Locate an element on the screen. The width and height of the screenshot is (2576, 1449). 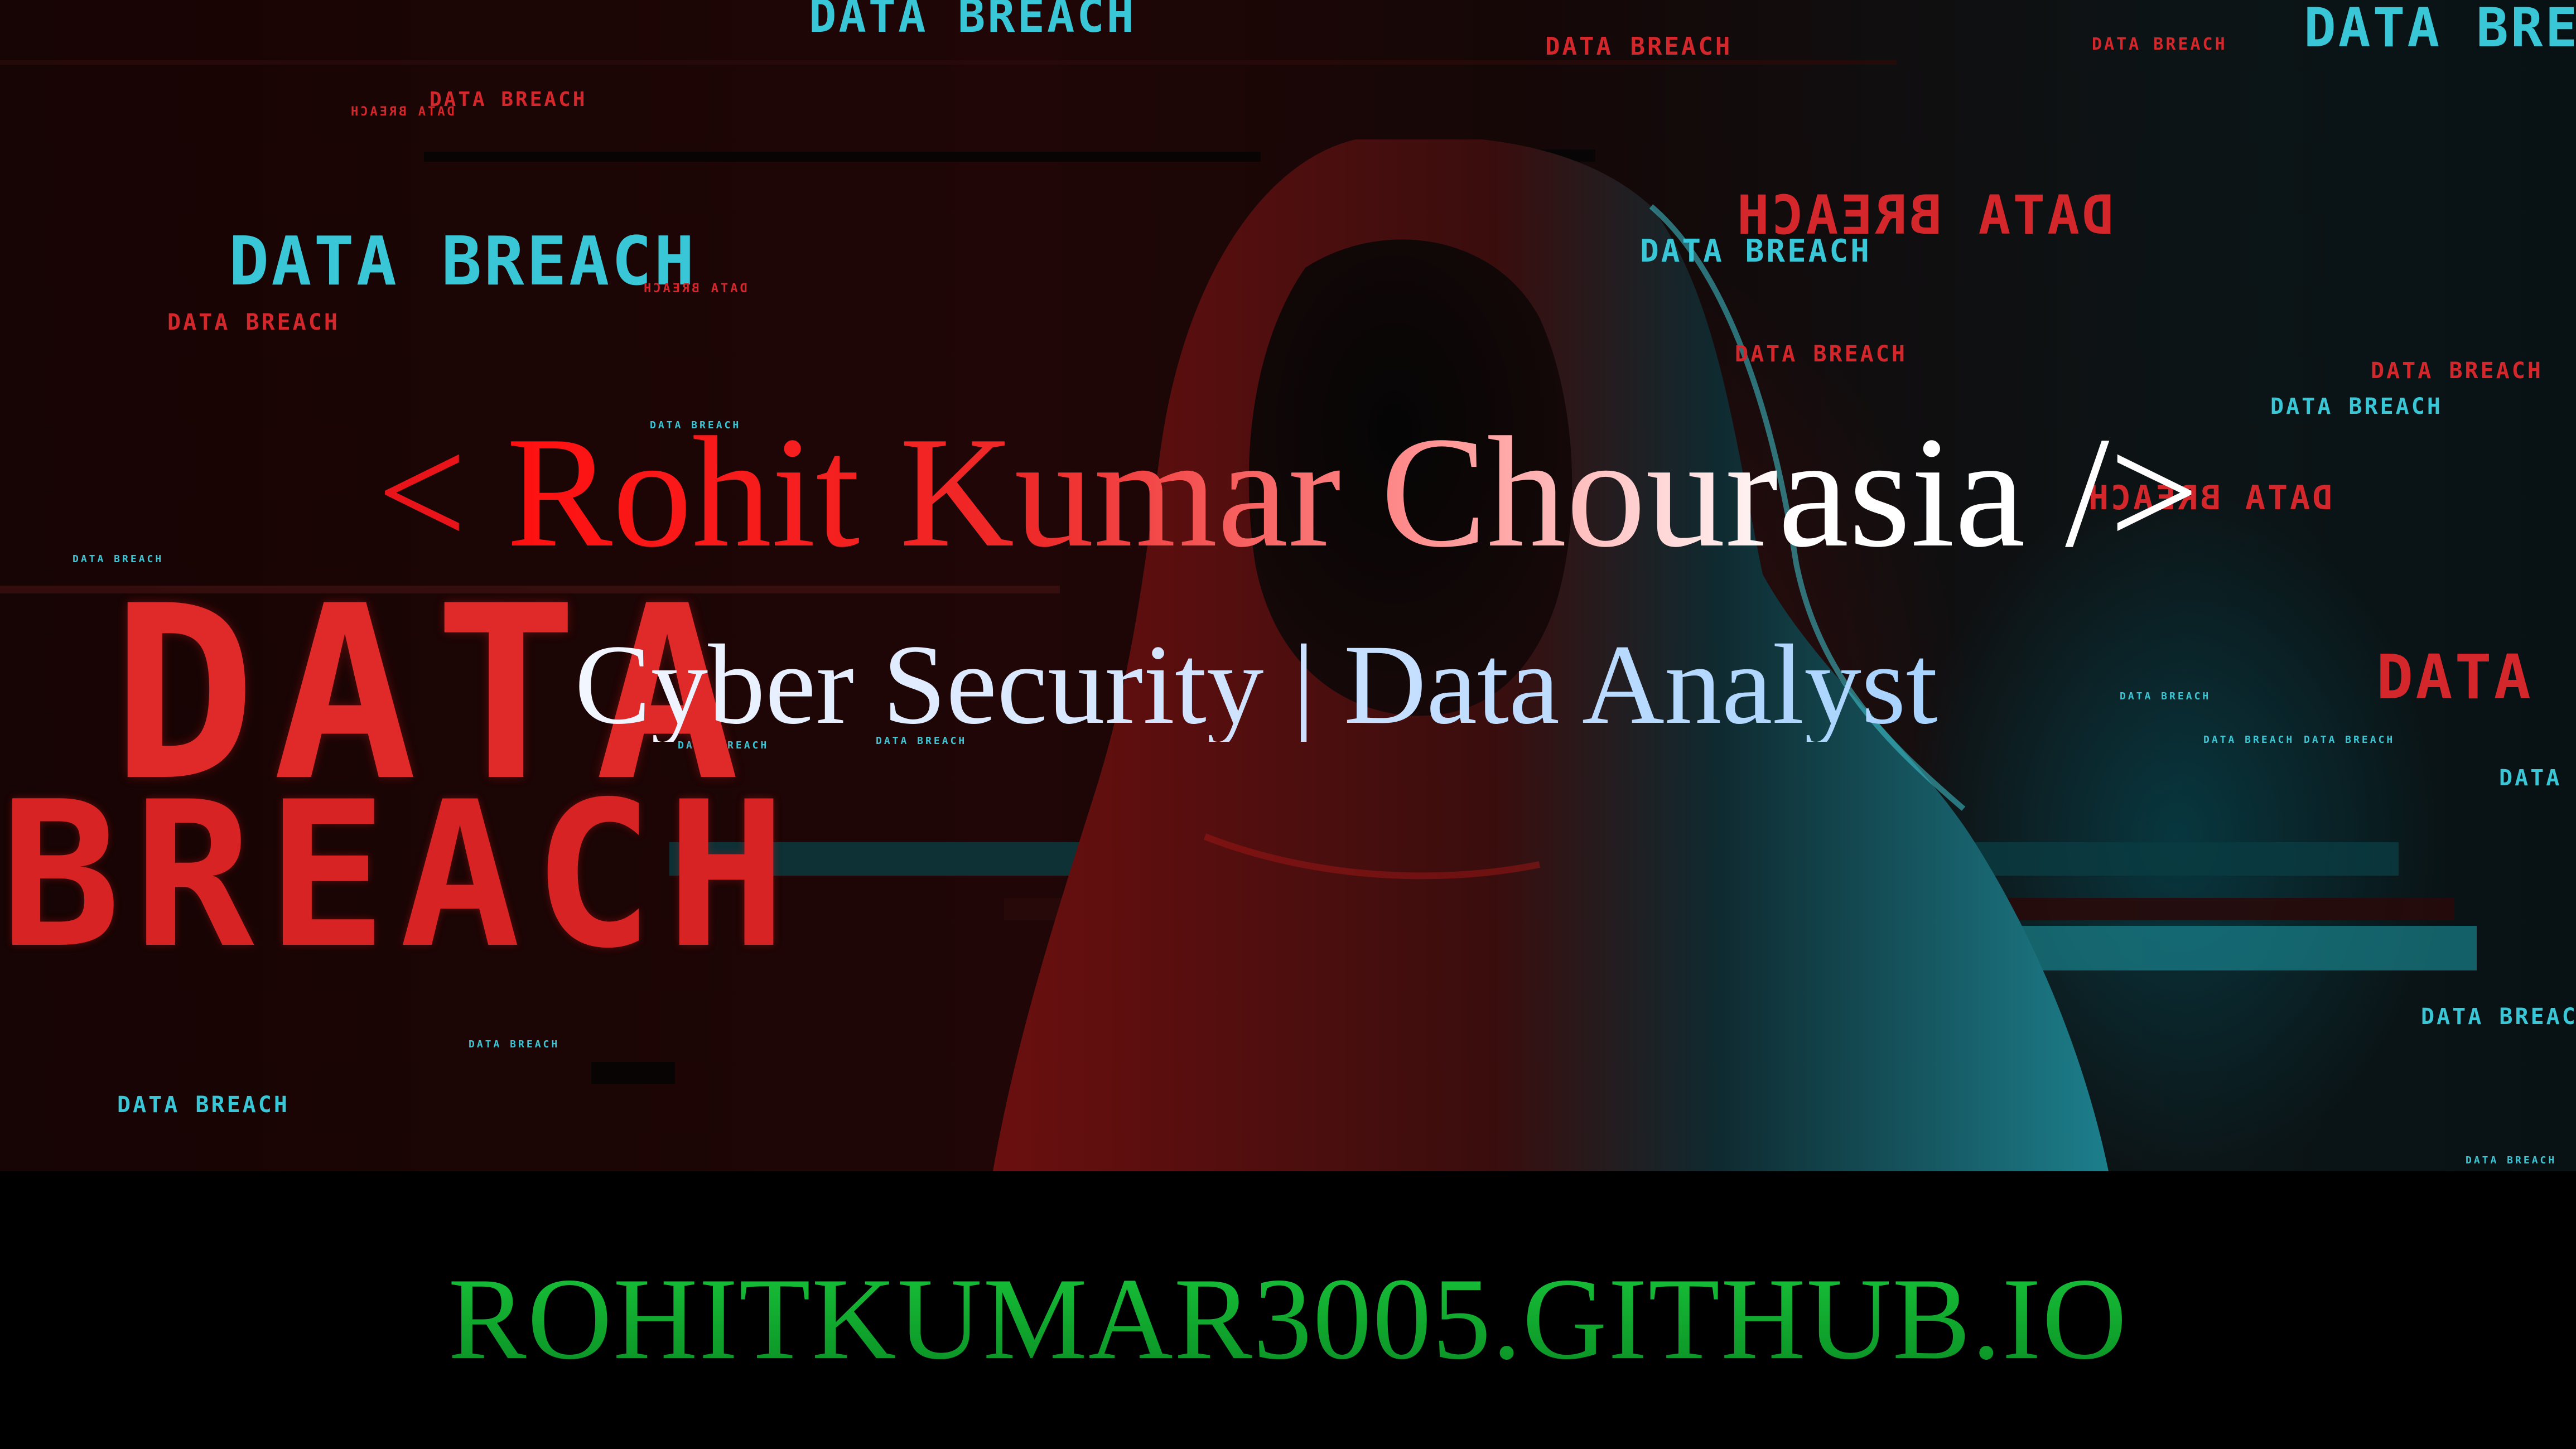
website-link: ROHITKUMAR3005.GITHUB.IO is located at coordinates (1288, 1319).